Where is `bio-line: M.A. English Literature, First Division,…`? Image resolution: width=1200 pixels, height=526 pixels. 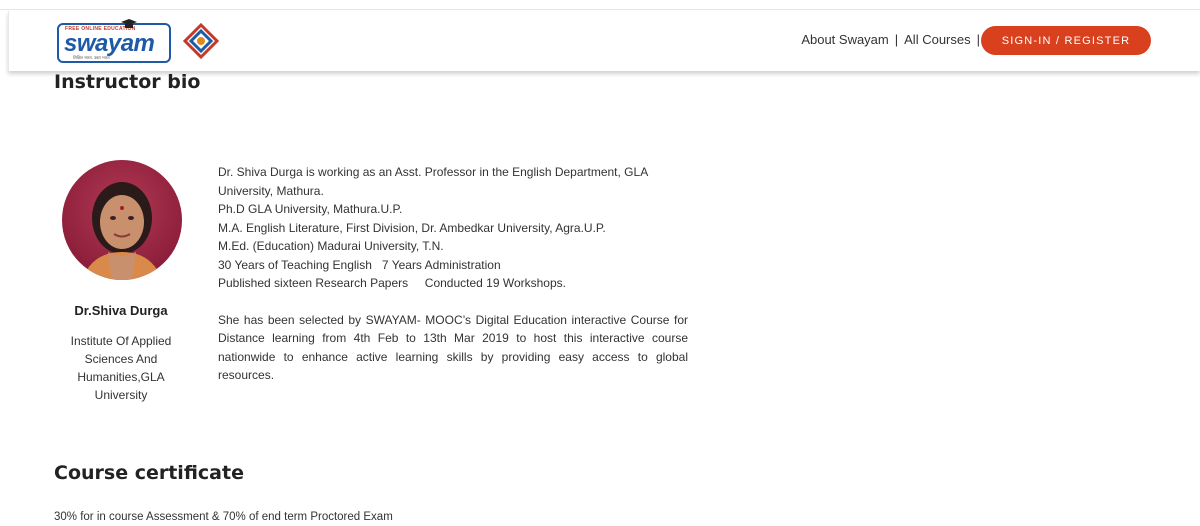
bio-line: M.A. English Literature, First Division,… is located at coordinates (412, 227).